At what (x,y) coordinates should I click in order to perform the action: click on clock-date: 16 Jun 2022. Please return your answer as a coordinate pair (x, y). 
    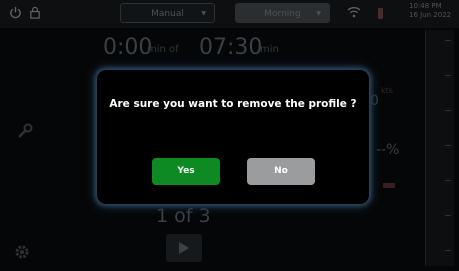
    Looking at the image, I should click on (430, 15).